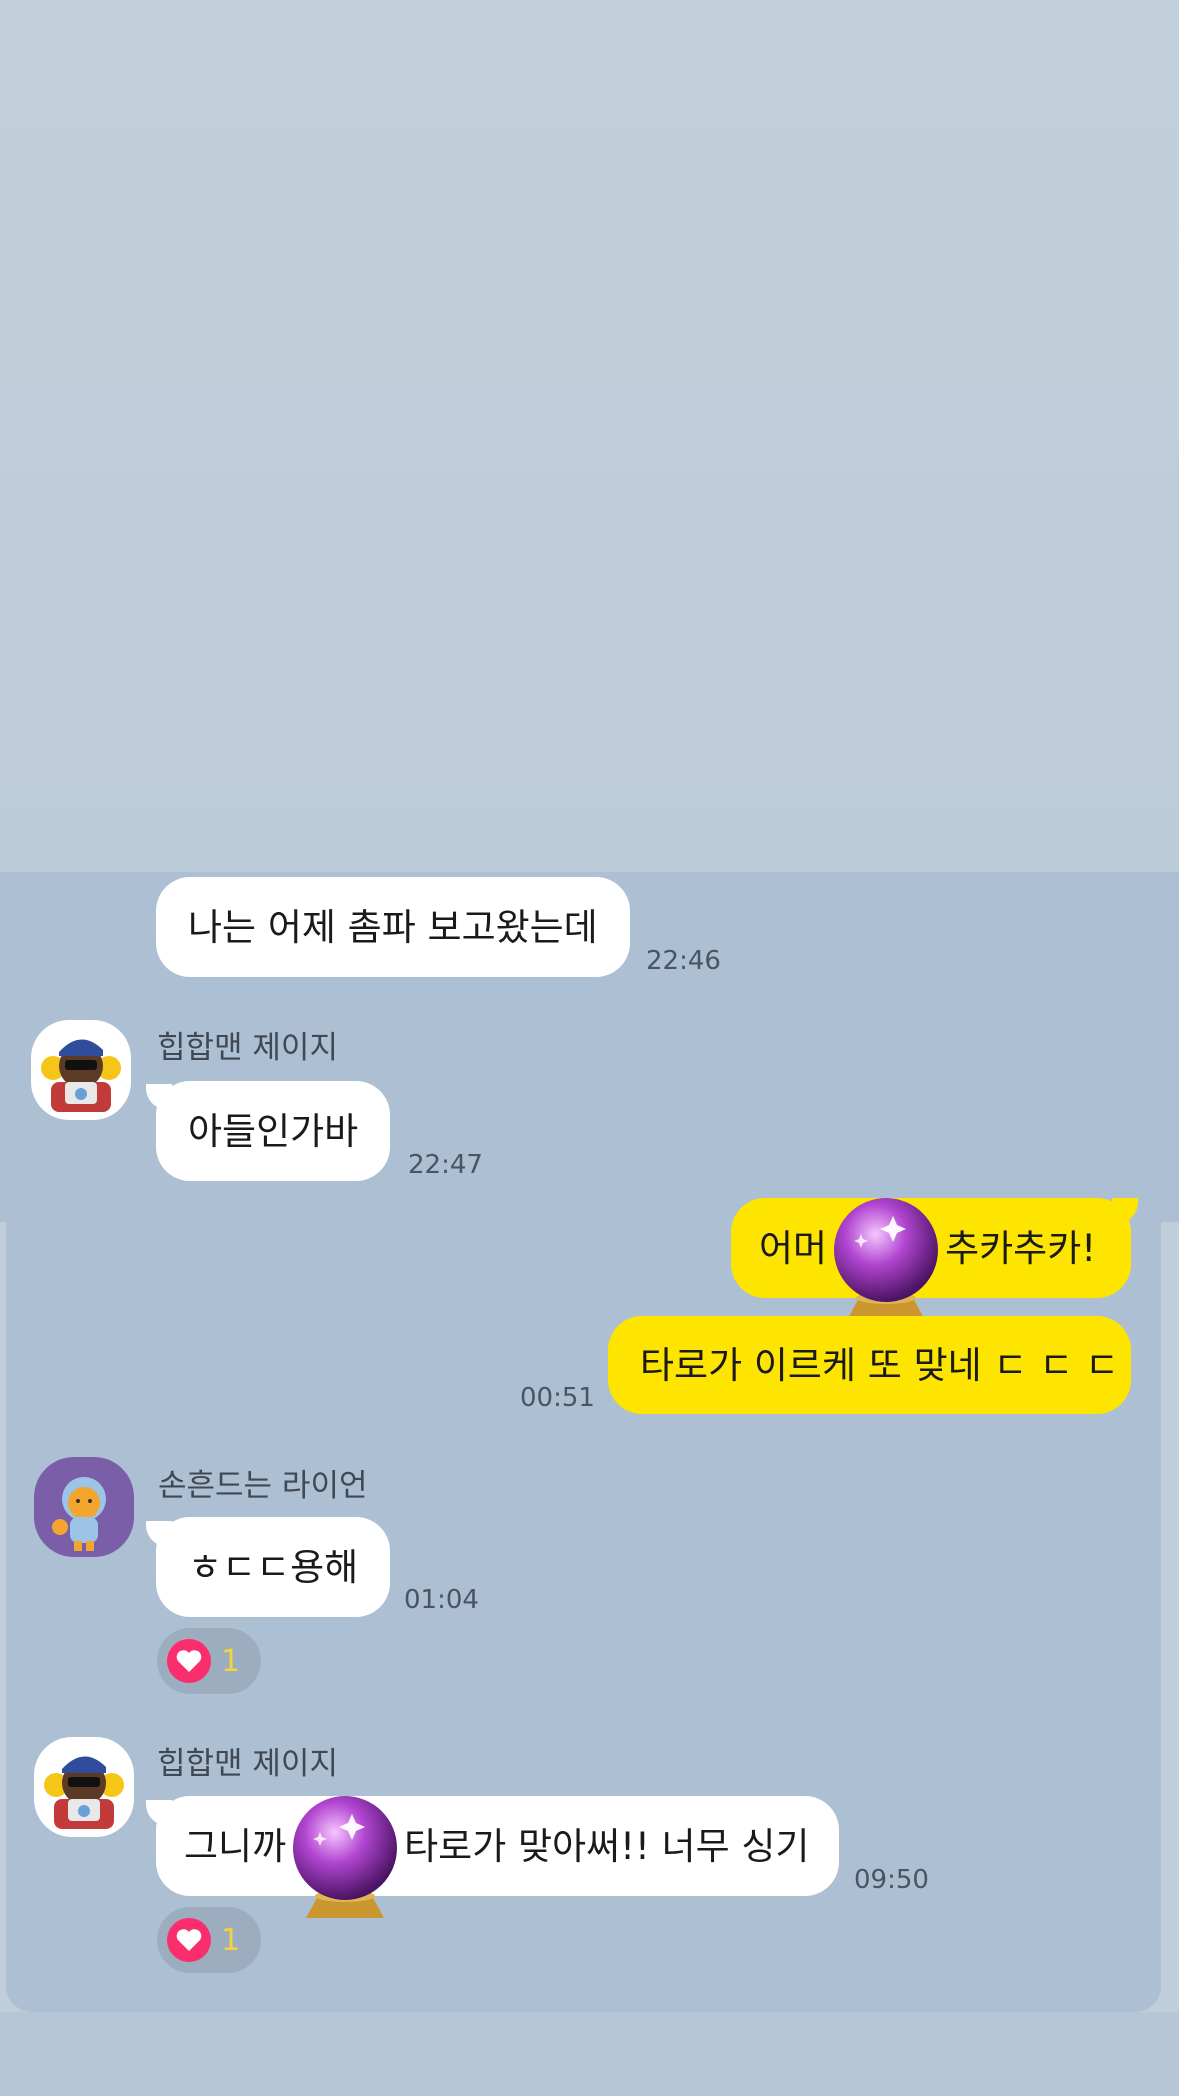  Describe the element at coordinates (557, 1398) in the screenshot. I see `message-time: 00:51` at that location.